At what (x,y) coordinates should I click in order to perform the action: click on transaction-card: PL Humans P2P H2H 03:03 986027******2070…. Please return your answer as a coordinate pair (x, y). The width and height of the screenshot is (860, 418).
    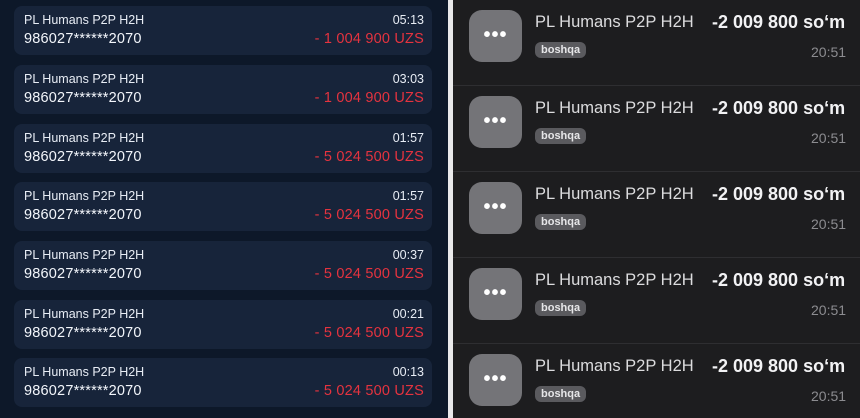
    Looking at the image, I should click on (223, 89).